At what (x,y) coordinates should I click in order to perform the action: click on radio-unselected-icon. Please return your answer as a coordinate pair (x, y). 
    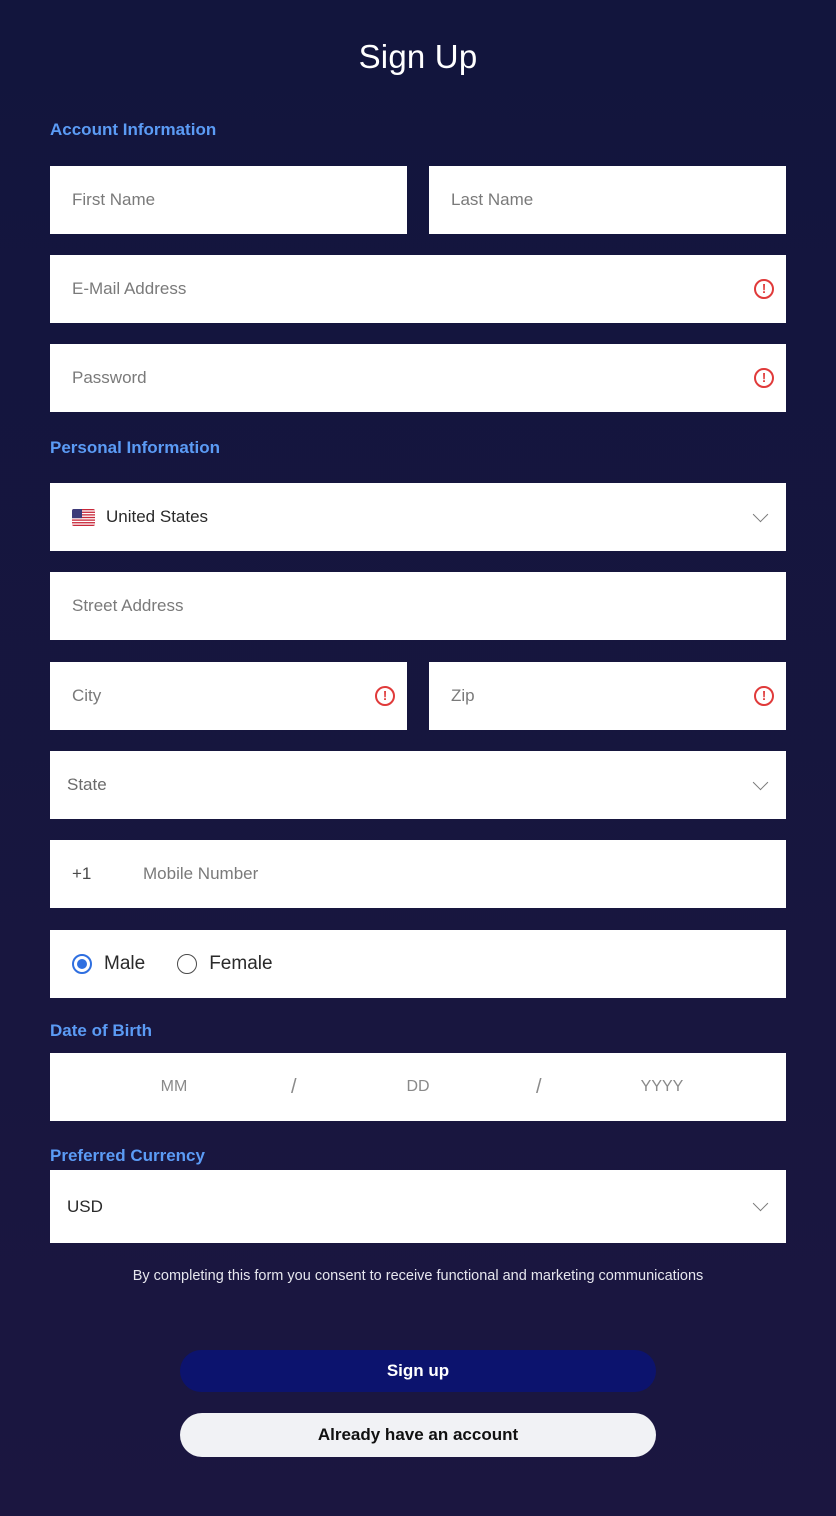
    Looking at the image, I should click on (187, 964).